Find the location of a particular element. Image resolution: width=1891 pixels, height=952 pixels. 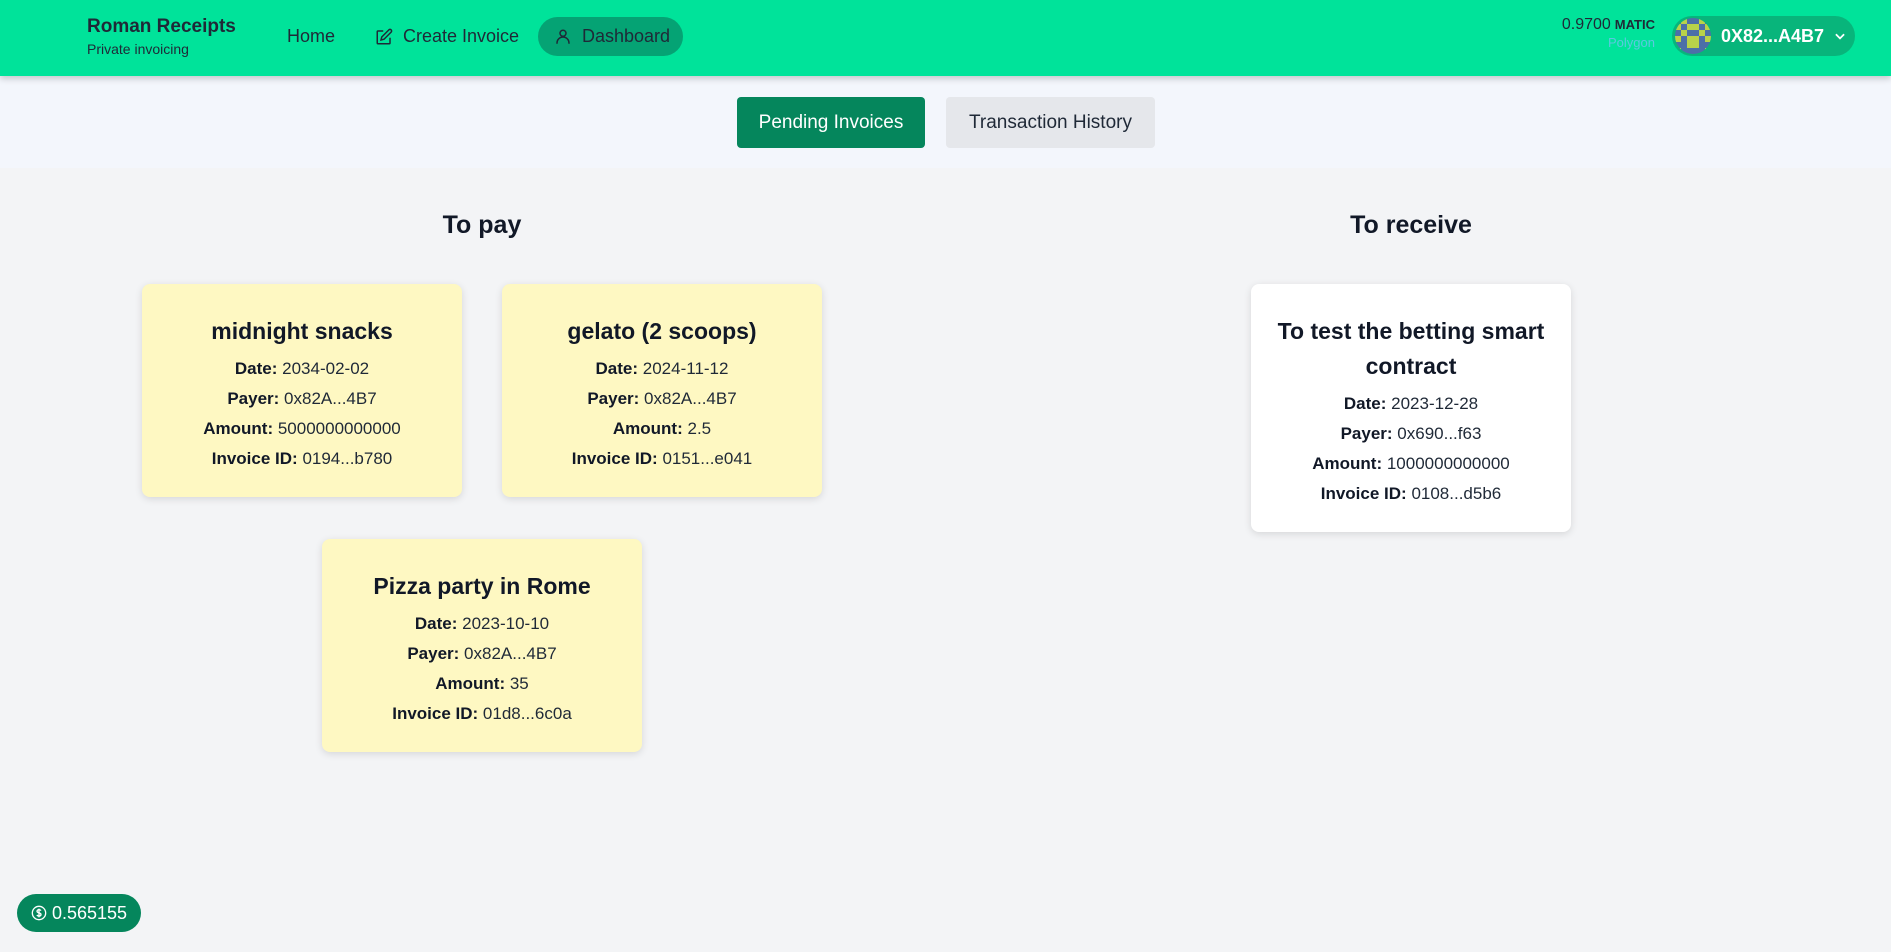

invoice-id-row: Invoice ID: 0194...b780 is located at coordinates (302, 458).